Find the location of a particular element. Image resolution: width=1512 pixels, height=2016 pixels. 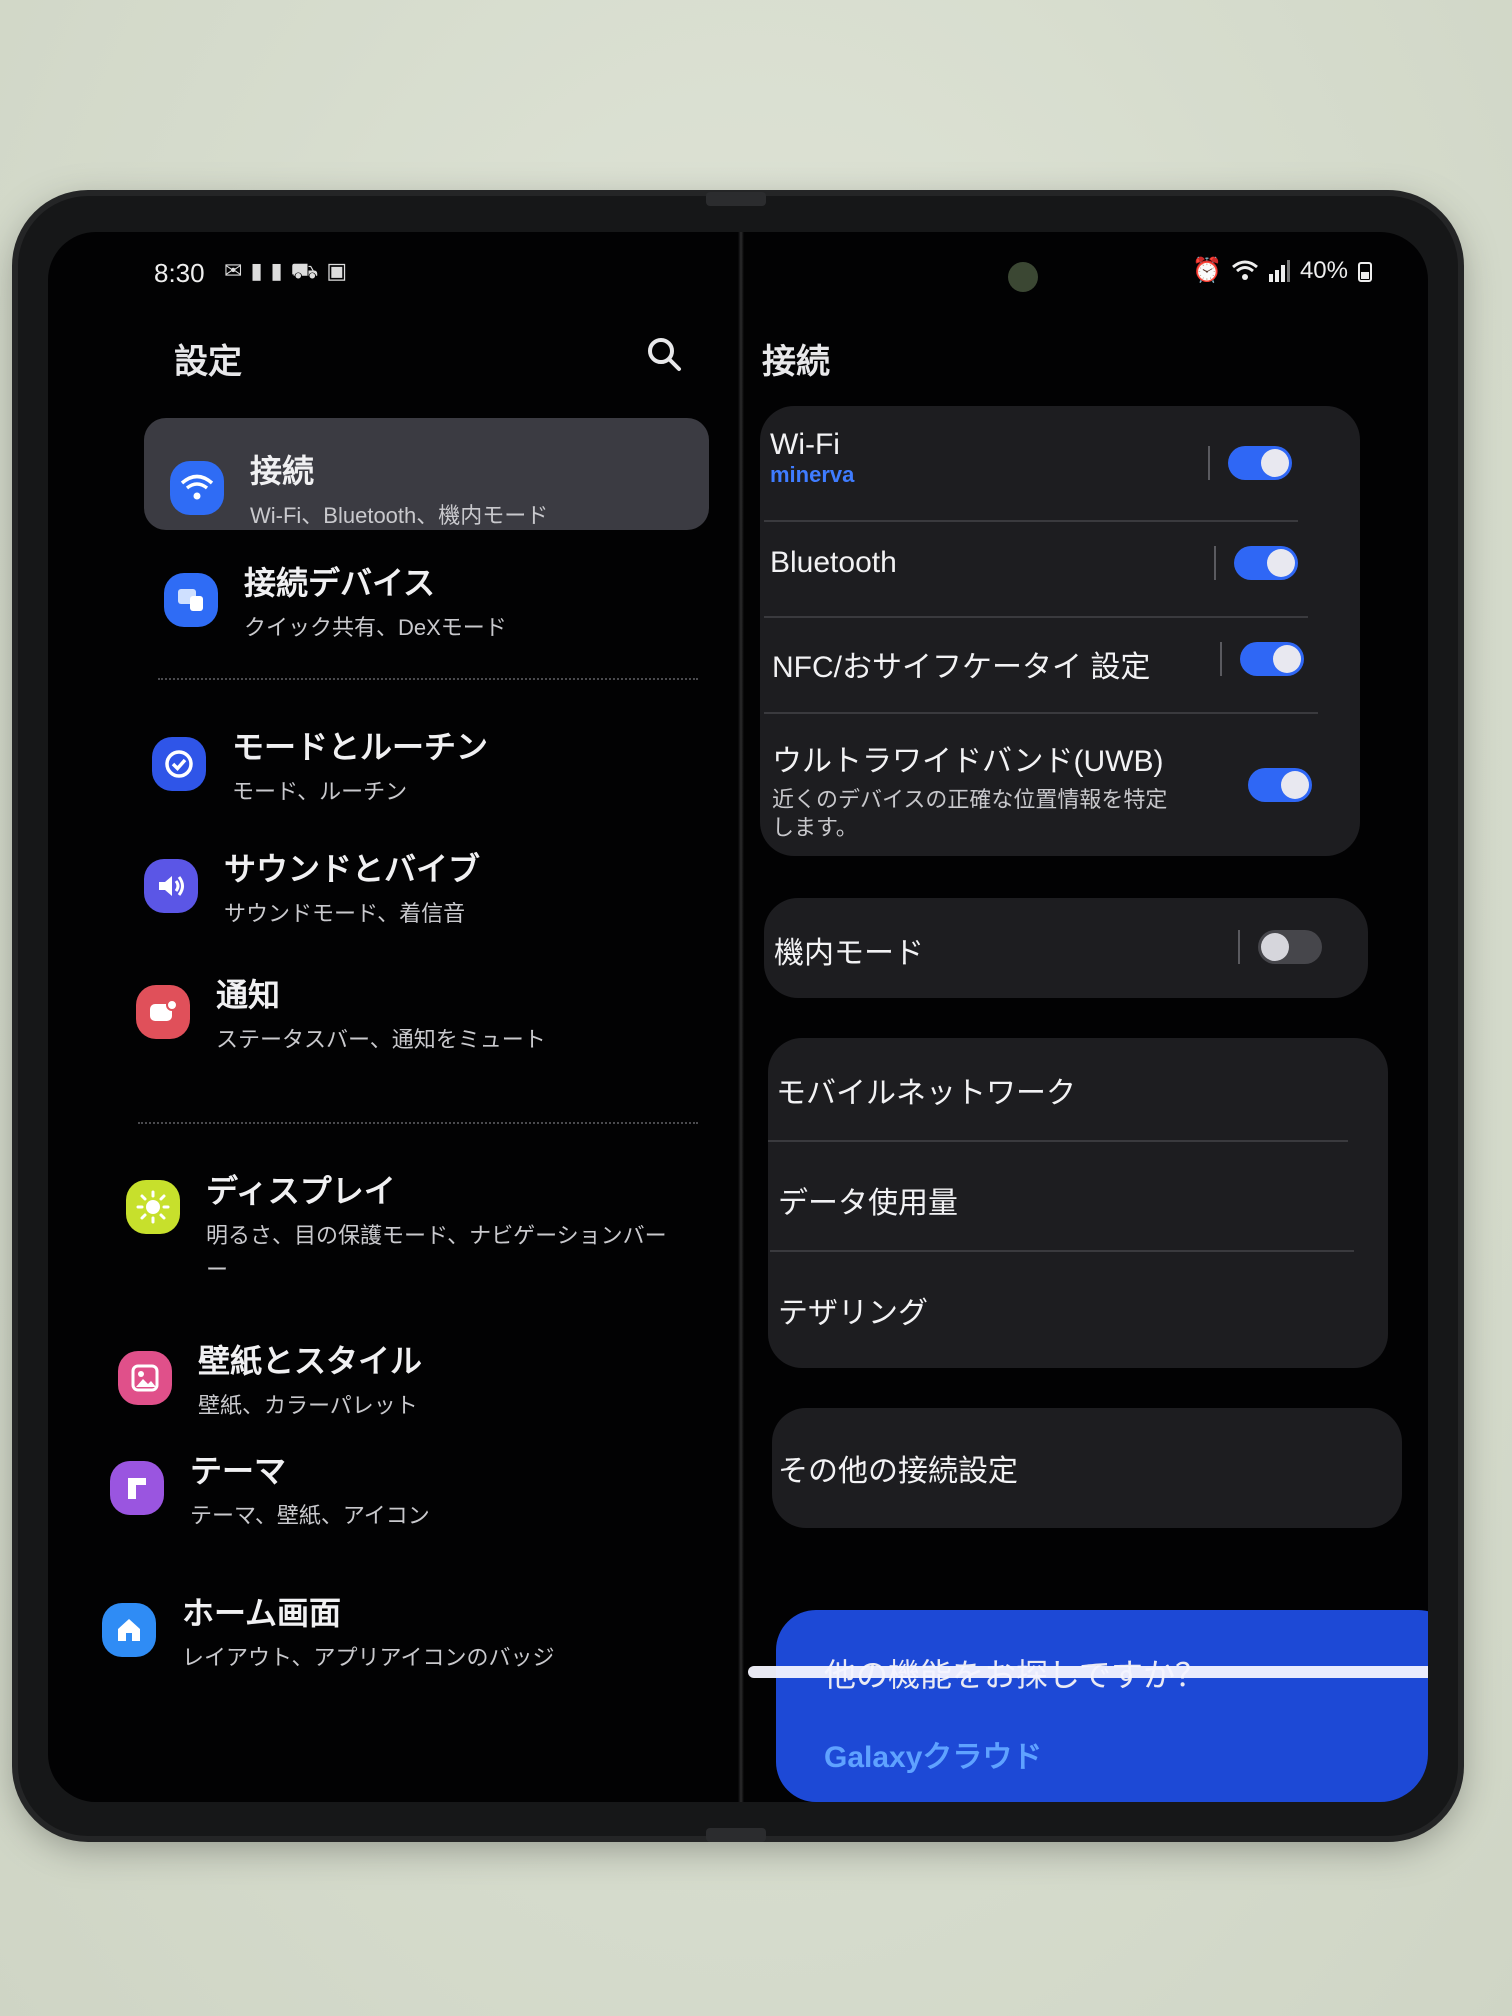

galaxy-cloud-link: Galaxyクラウド is located at coordinates (933, 1754).